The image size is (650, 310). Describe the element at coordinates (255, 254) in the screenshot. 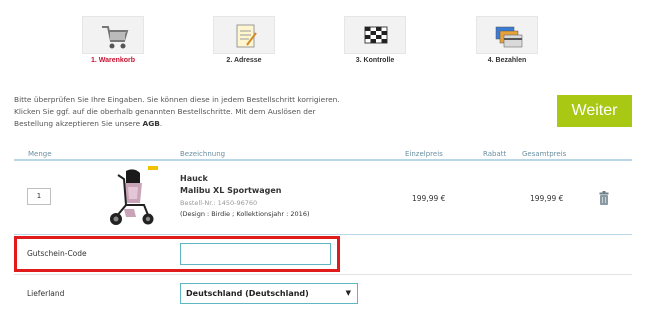

I see `voucher-code-input` at that location.